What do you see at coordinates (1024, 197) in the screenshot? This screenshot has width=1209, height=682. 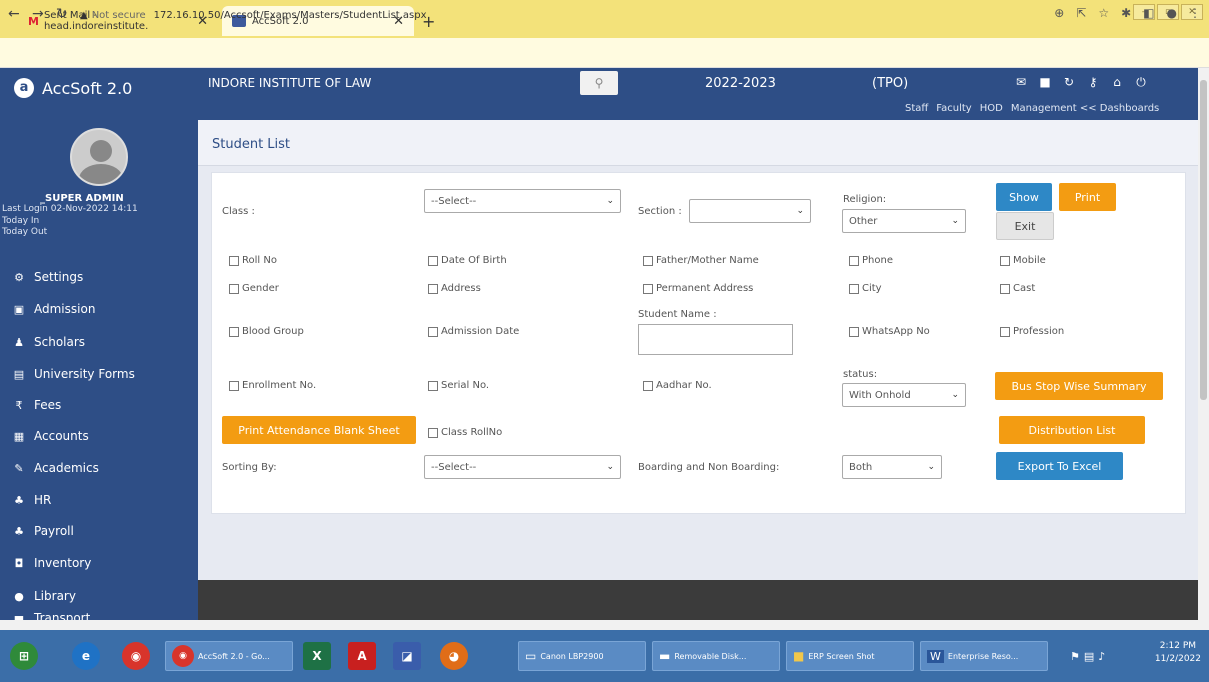 I see `show-button: Show` at bounding box center [1024, 197].